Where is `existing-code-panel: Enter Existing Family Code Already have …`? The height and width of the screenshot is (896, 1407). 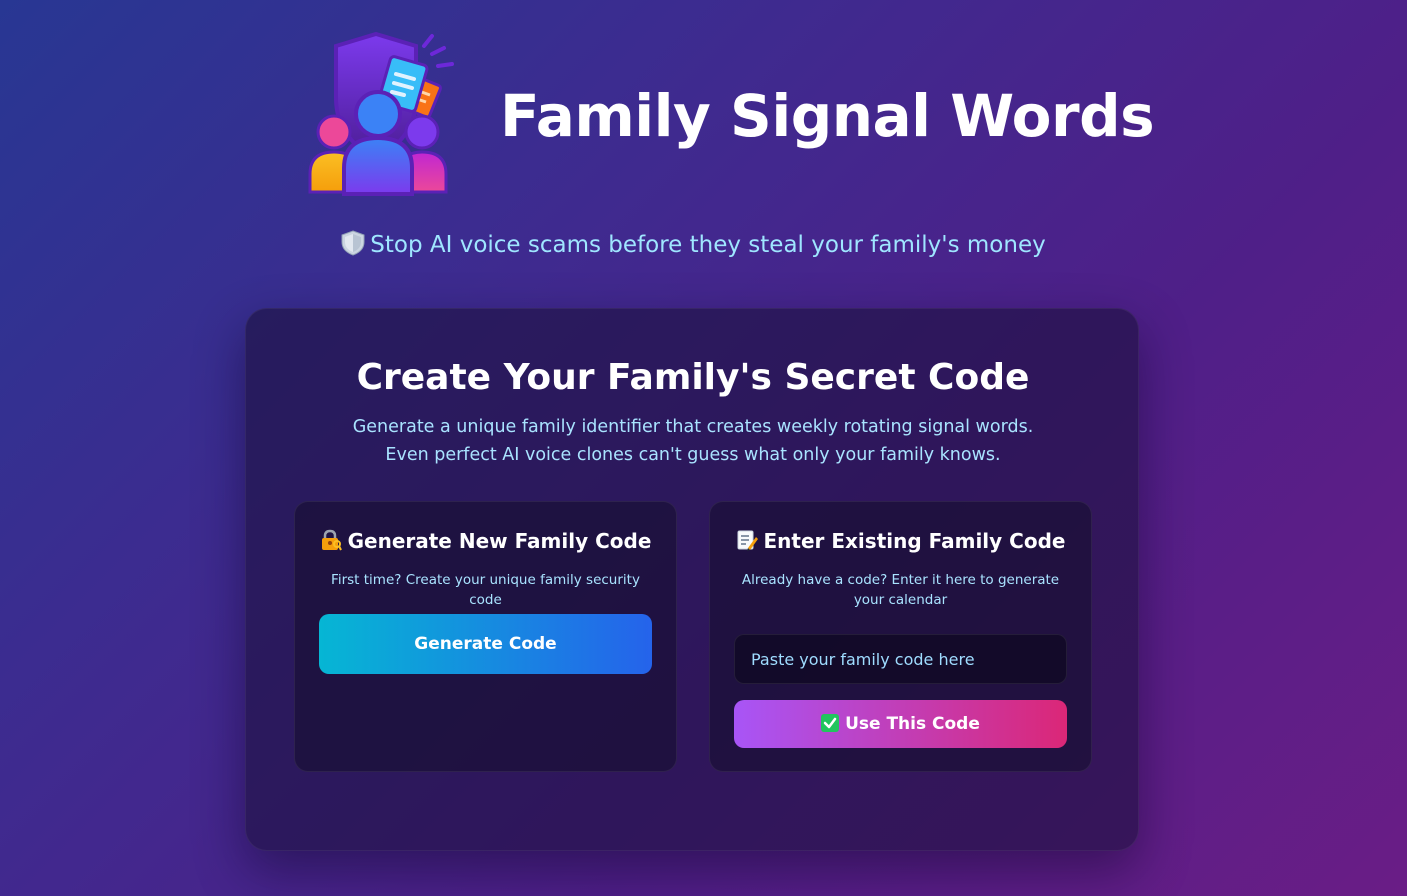
existing-code-panel: Enter Existing Family Code Already have … is located at coordinates (900, 636).